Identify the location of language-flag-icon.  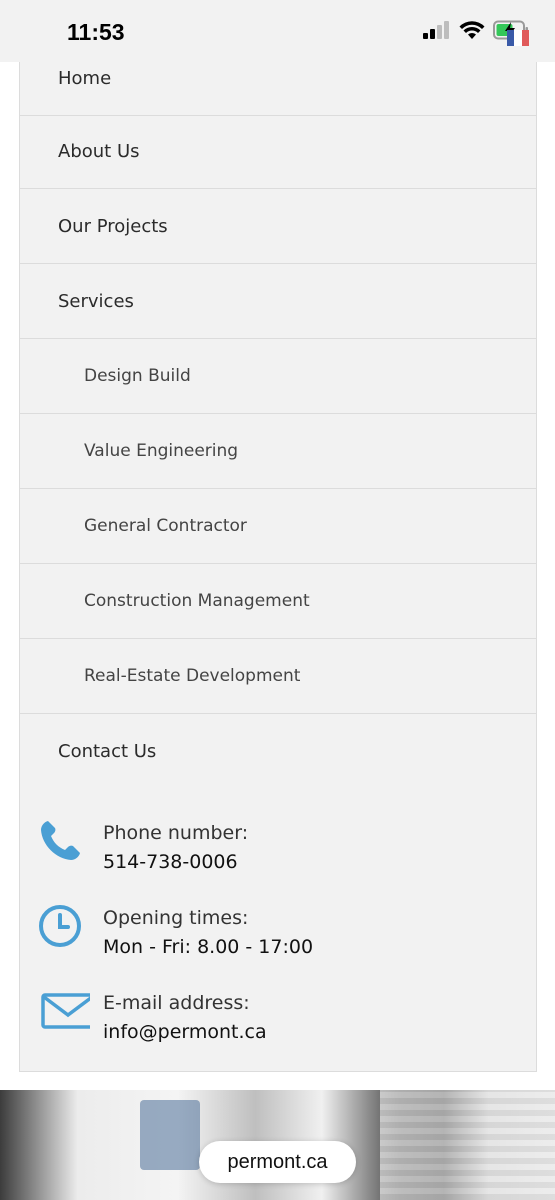
(518, 38).